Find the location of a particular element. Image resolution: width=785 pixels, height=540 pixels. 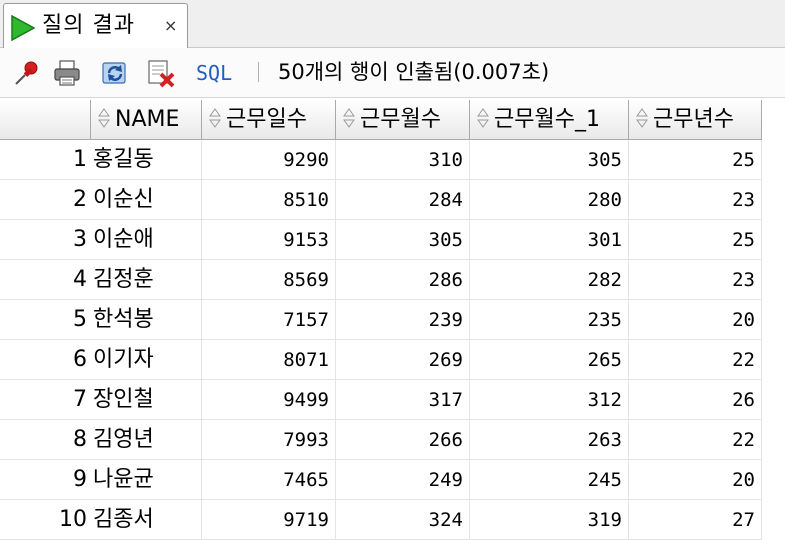

cell-months: 305 is located at coordinates (403, 240).